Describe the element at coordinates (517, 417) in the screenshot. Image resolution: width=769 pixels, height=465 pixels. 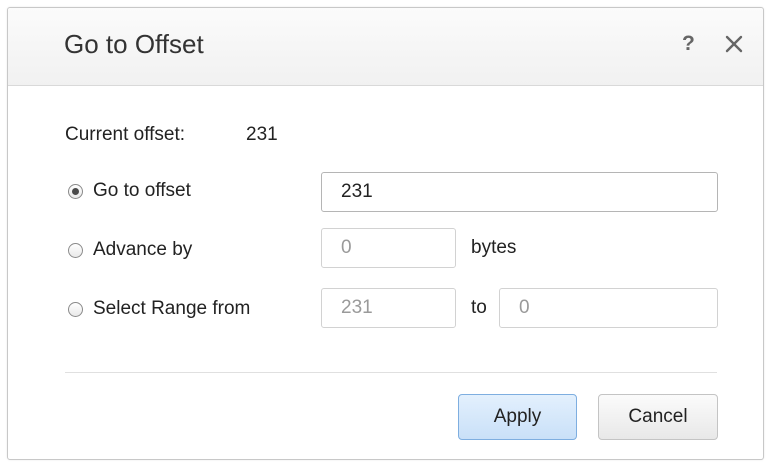
I see `apply-button: Apply` at that location.